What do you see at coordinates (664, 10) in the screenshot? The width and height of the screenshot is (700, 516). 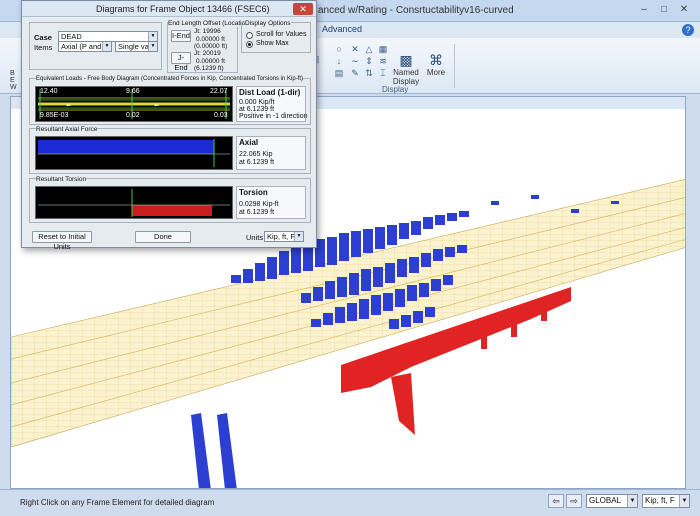 I see `maximize-icon: □` at bounding box center [664, 10].